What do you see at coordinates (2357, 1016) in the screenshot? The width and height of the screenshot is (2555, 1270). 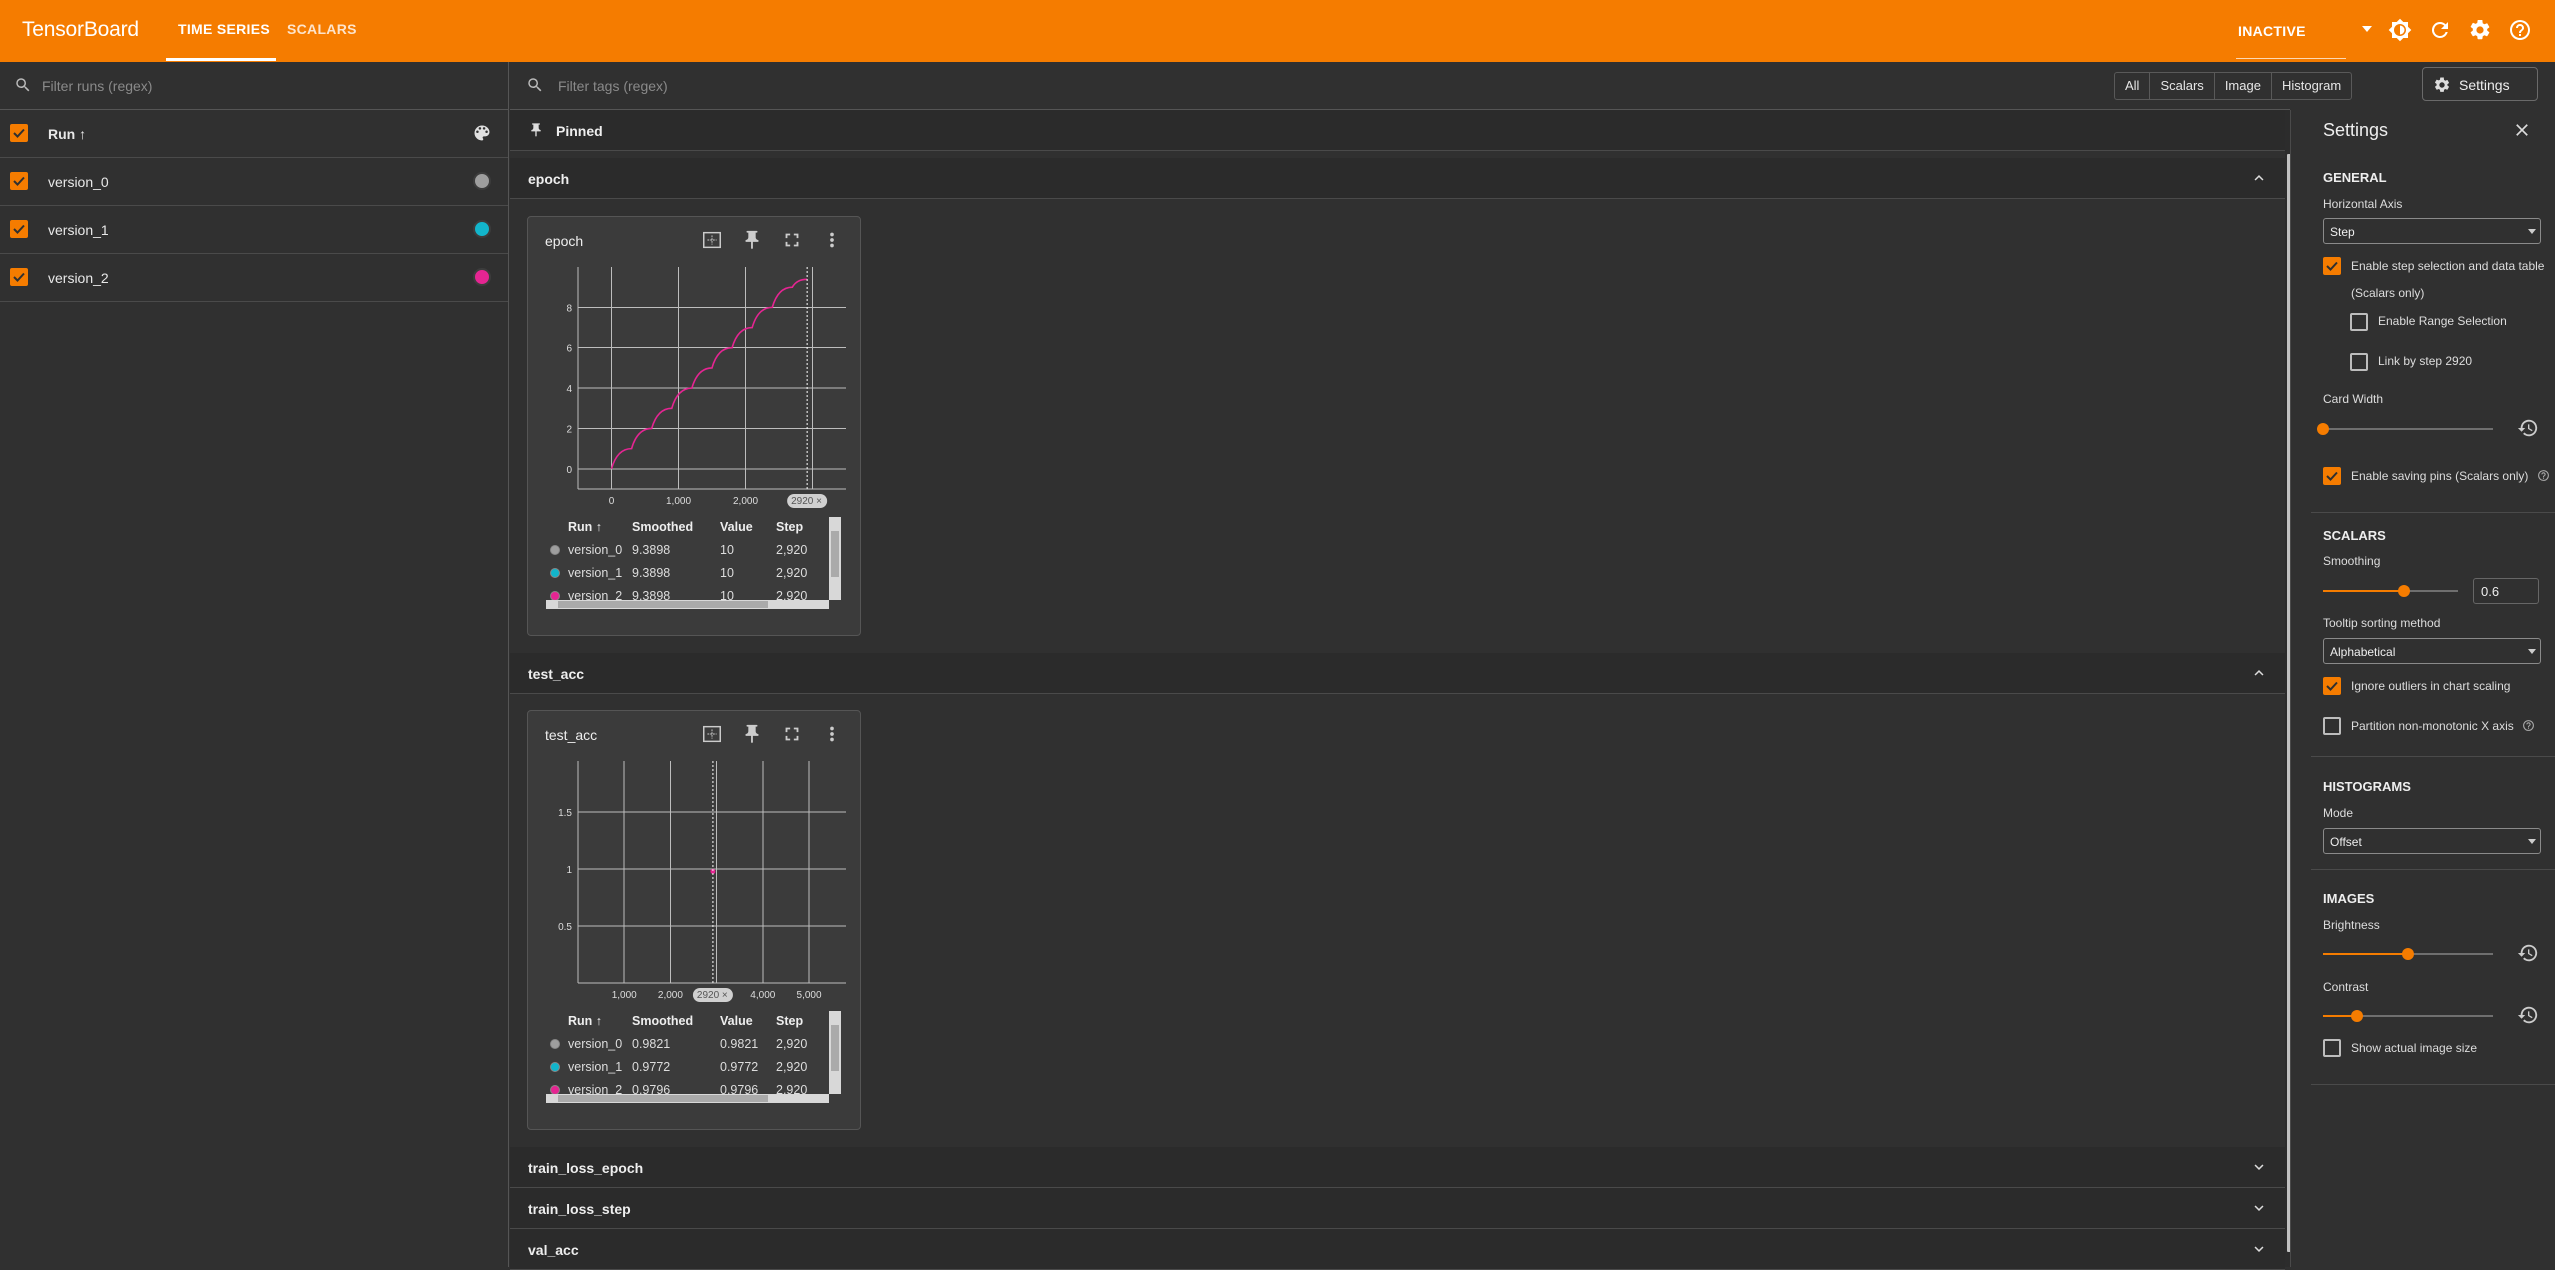 I see `contrast-slider-thumb` at bounding box center [2357, 1016].